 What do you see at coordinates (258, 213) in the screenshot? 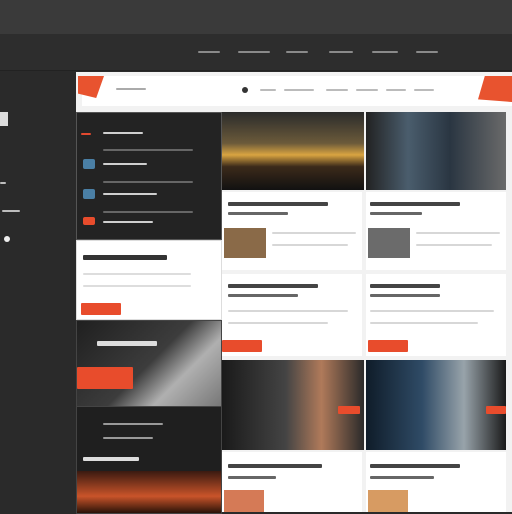
I see `card-1-subtitle` at bounding box center [258, 213].